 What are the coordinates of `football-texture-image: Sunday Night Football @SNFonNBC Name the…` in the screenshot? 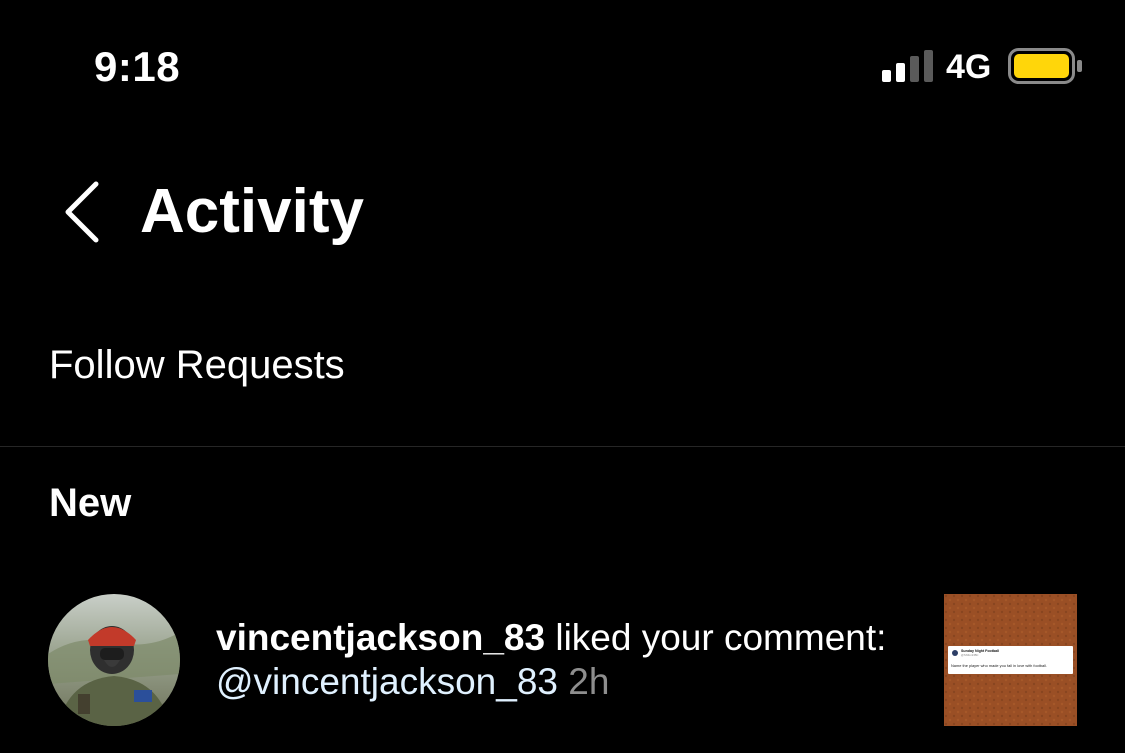 It's located at (1010, 660).